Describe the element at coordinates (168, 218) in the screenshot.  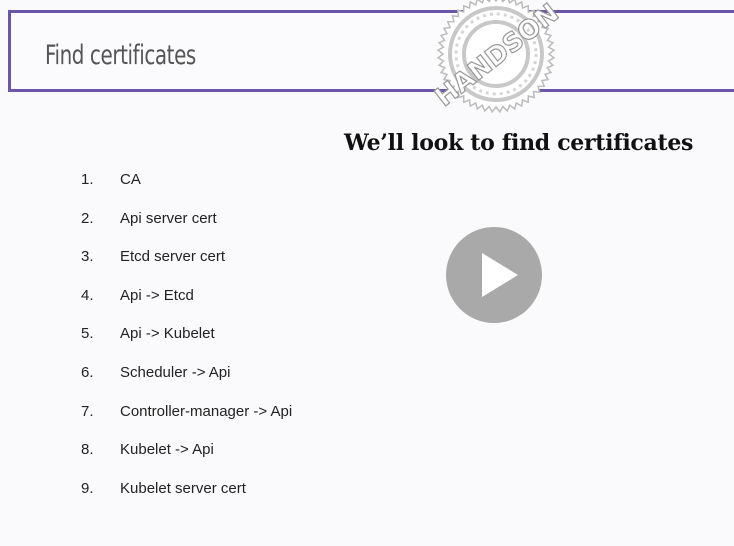
I see `item-text: Api server cert` at that location.